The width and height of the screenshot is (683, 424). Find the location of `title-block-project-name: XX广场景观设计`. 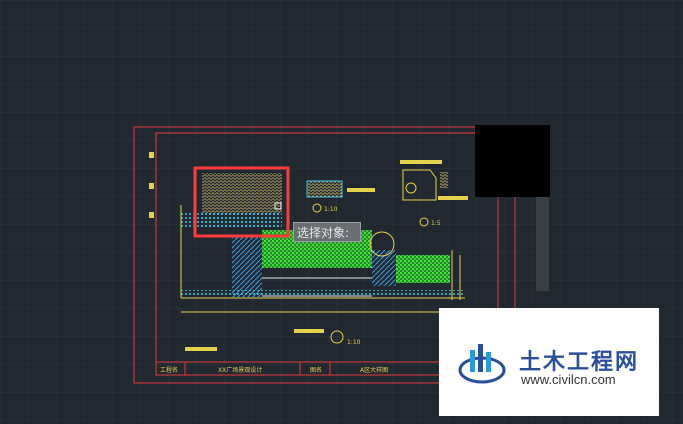

title-block-project-name: XX广场景观设计 is located at coordinates (240, 370).